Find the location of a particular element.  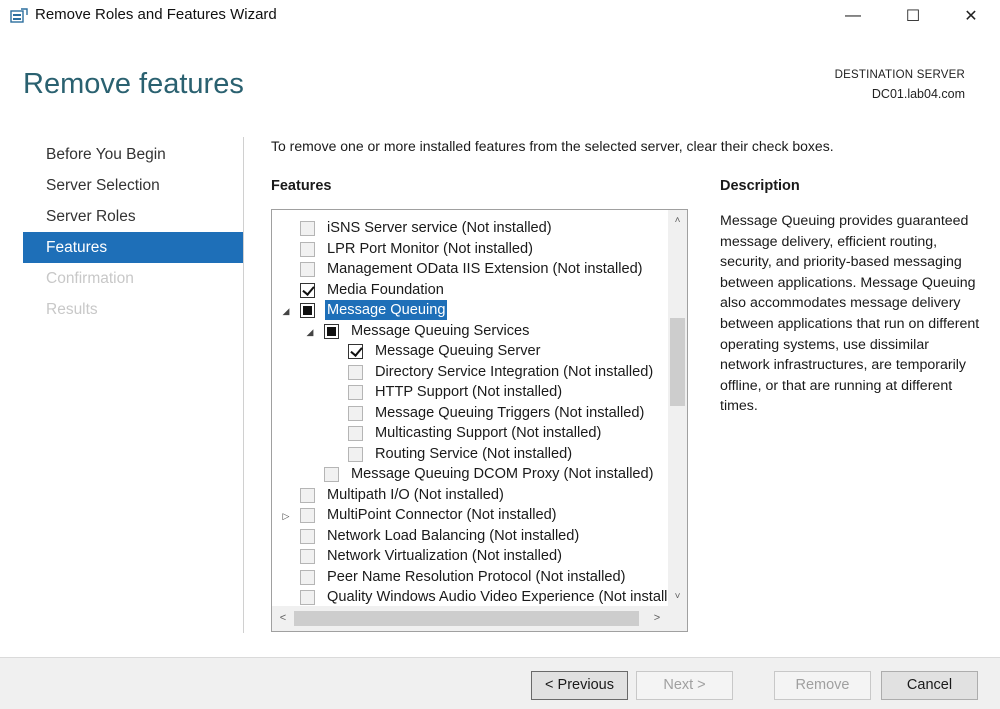

tree-item-label: Network Virtualization (Not installed) is located at coordinates (444, 556).